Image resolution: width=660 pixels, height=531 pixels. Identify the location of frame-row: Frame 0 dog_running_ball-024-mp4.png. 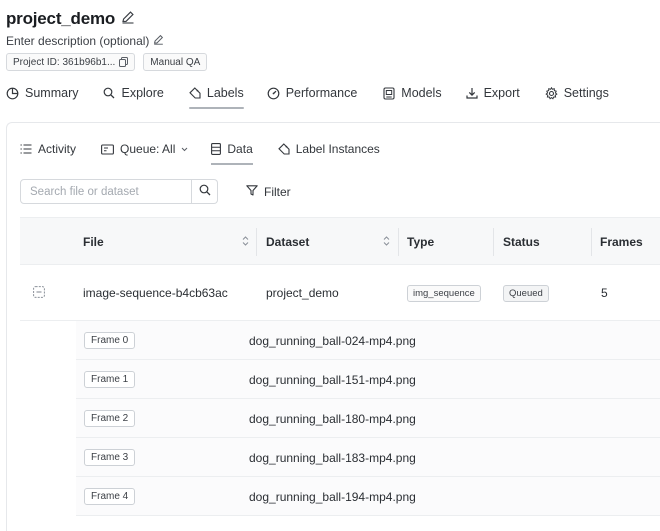
(368, 340).